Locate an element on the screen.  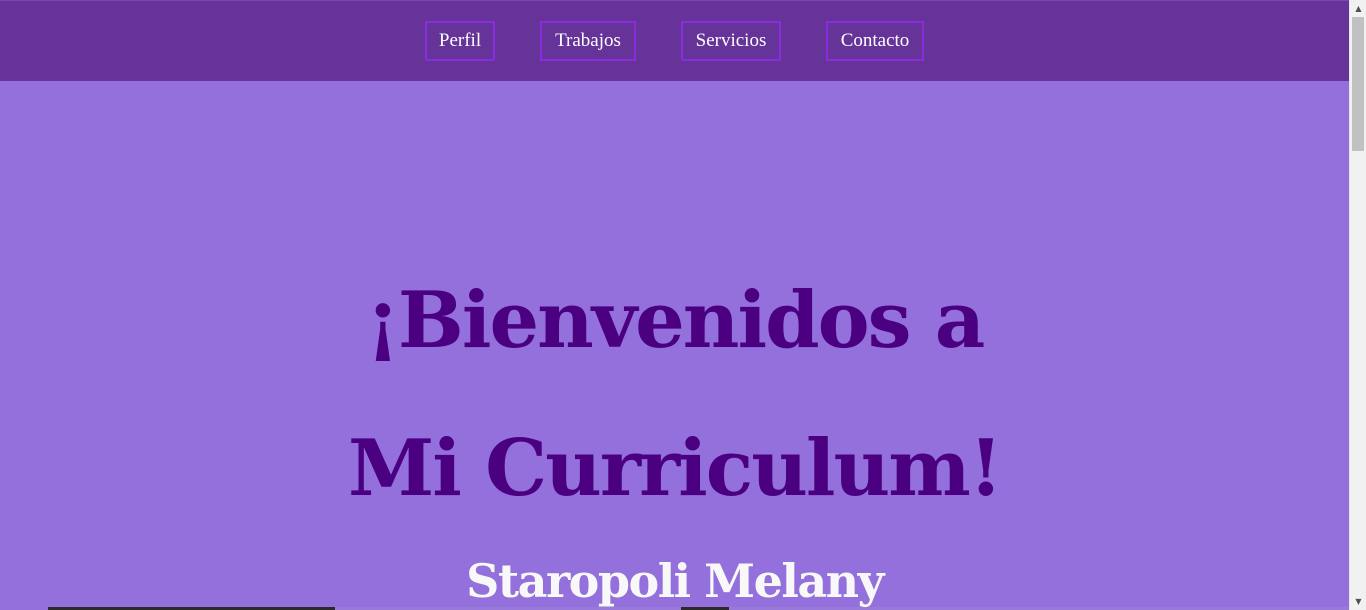
nav-contacto-button: Contacto is located at coordinates (875, 41).